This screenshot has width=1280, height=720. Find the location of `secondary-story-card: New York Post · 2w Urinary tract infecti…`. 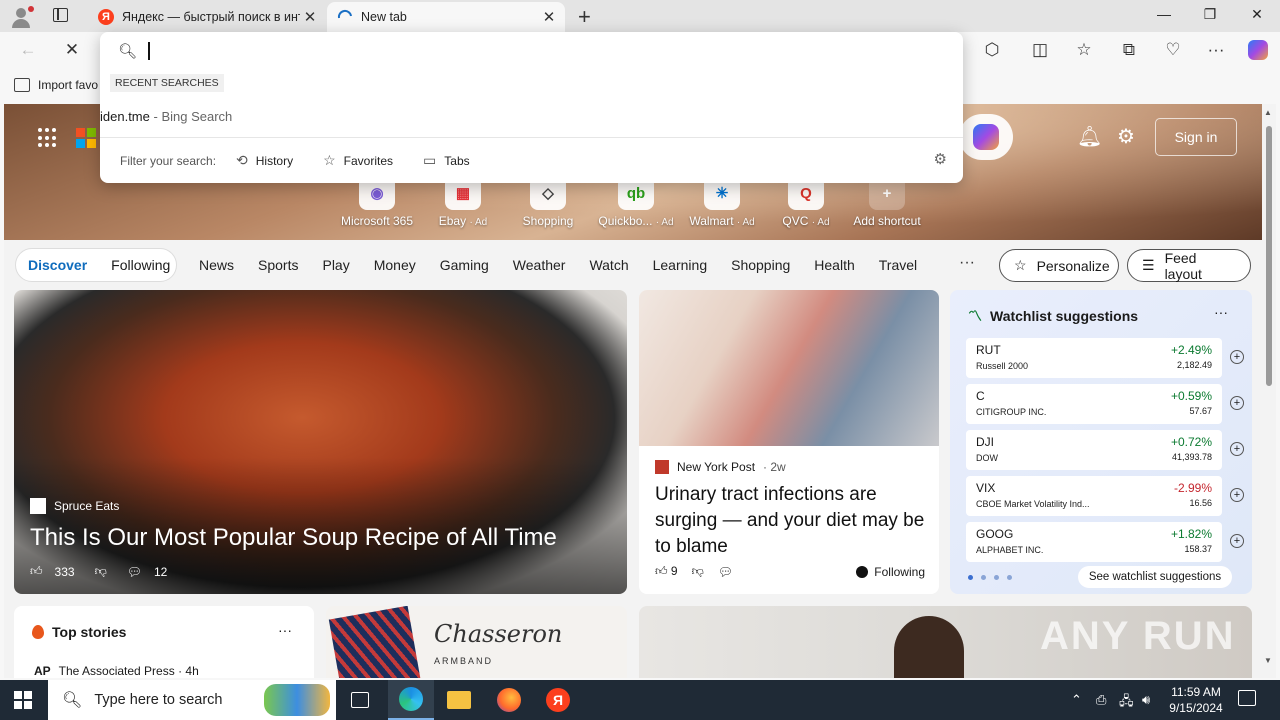

secondary-story-card: New York Post · 2w Urinary tract infecti… is located at coordinates (789, 442).